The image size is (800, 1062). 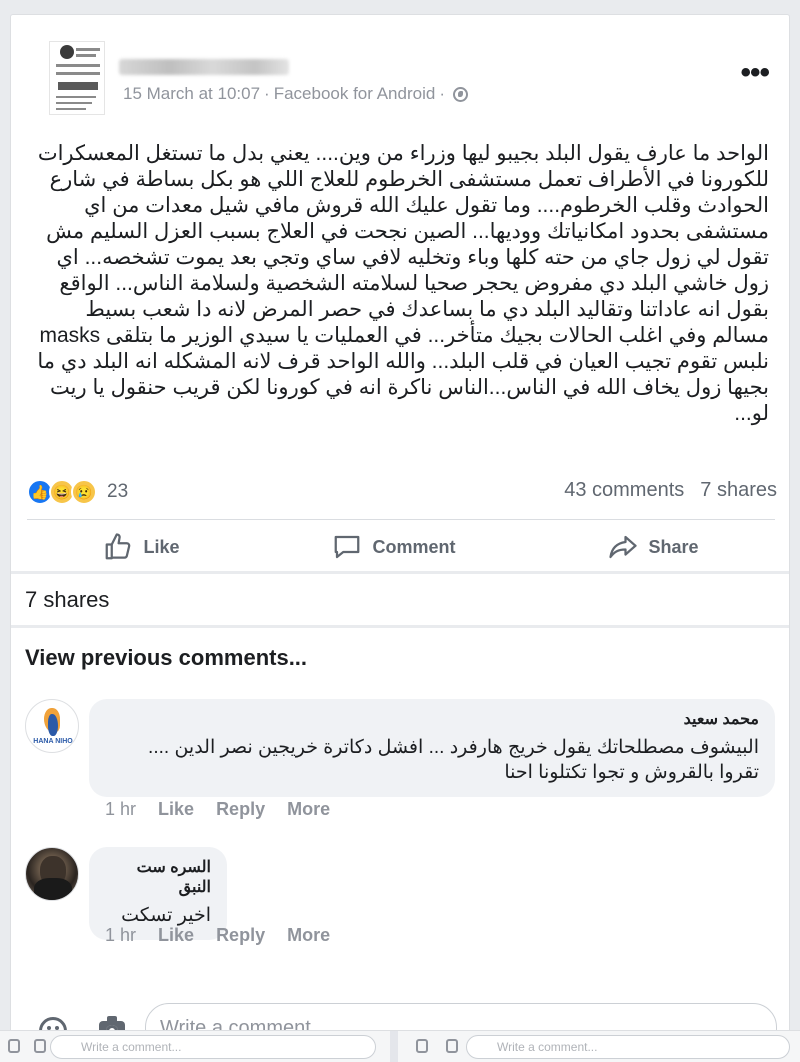 I want to click on reaction-count: 23, so click(x=117, y=492).